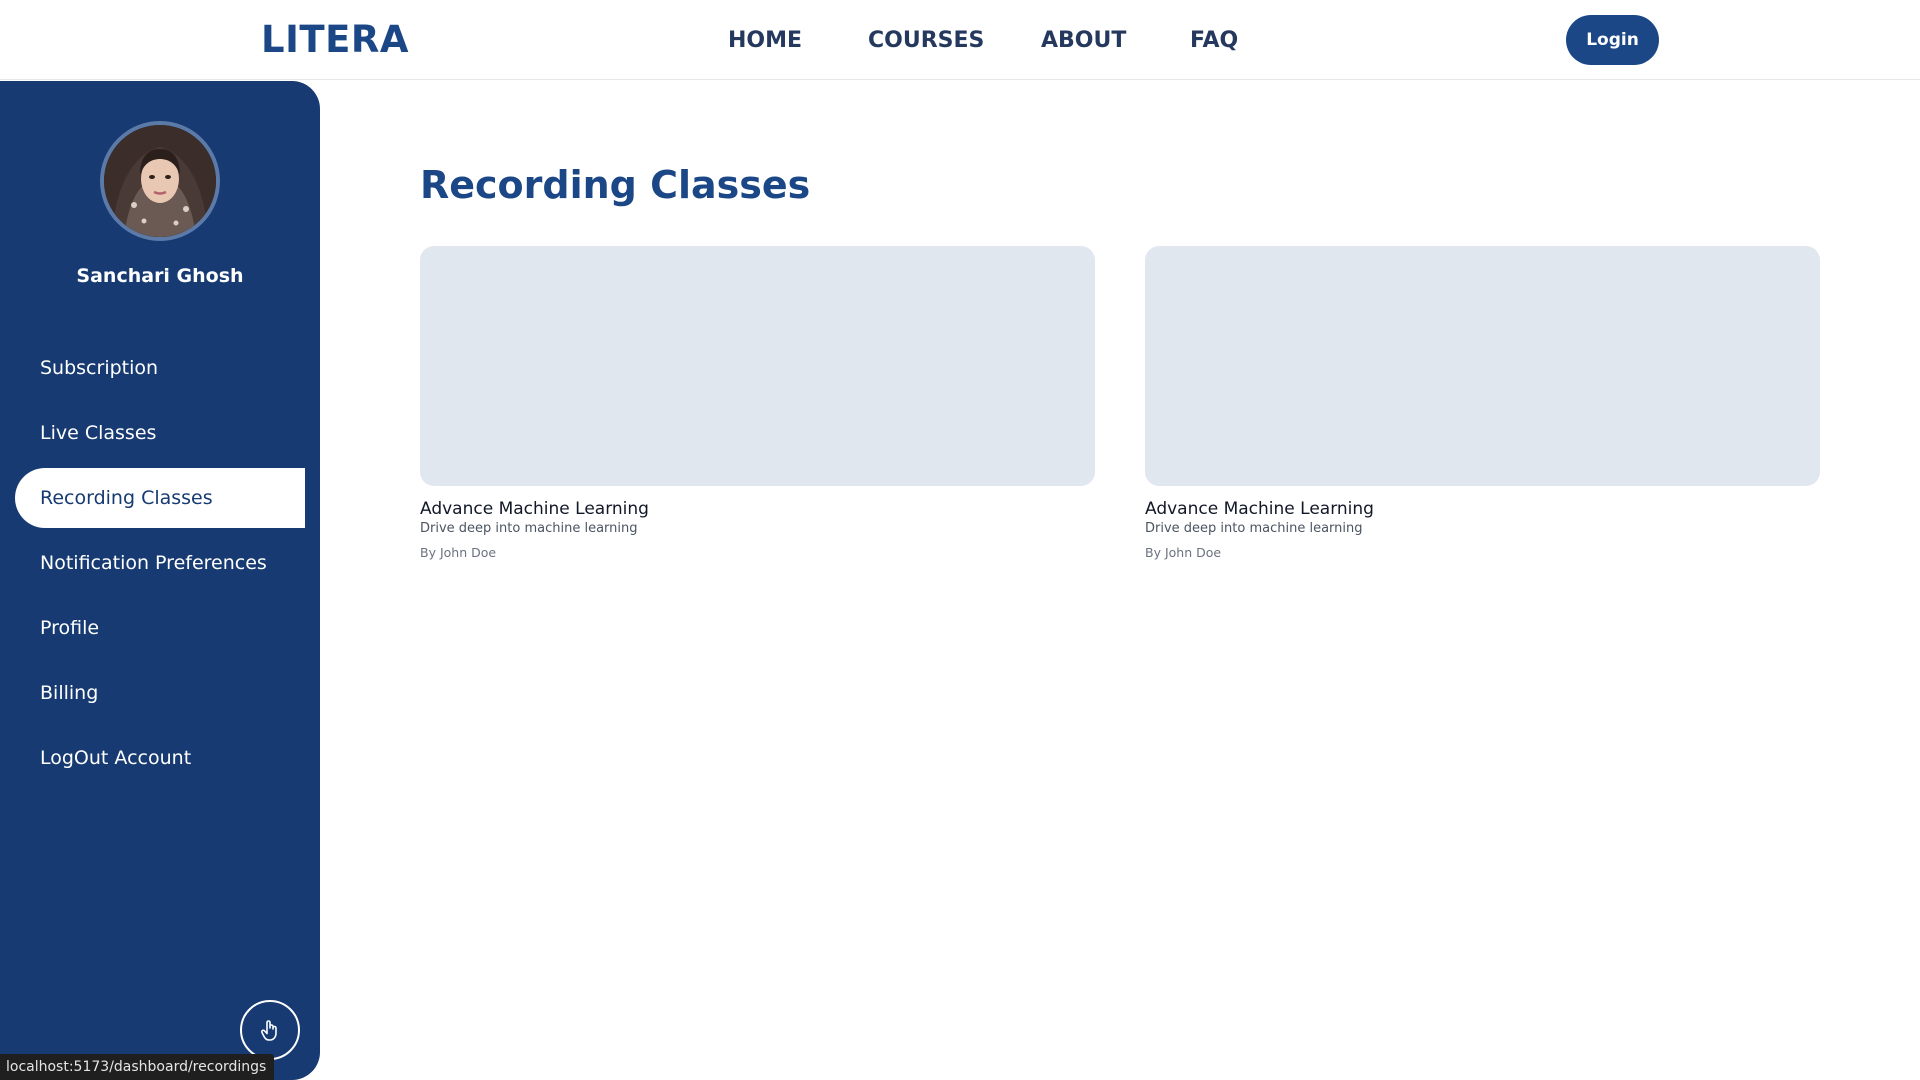  What do you see at coordinates (615, 185) in the screenshot?
I see `page-title: Recording Classes` at bounding box center [615, 185].